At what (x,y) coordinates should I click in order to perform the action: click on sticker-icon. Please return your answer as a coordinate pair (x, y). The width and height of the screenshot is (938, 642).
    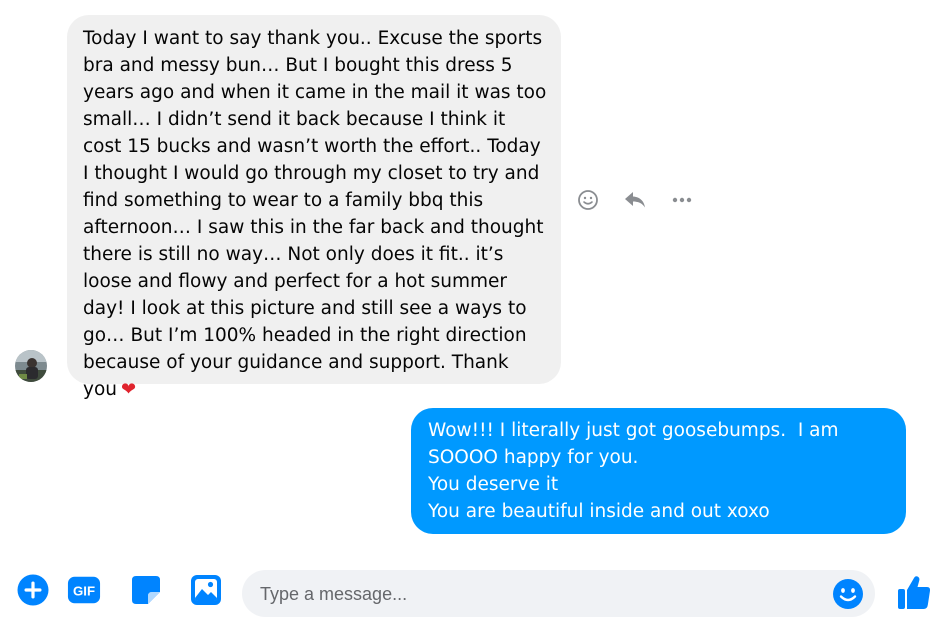
    Looking at the image, I should click on (146, 590).